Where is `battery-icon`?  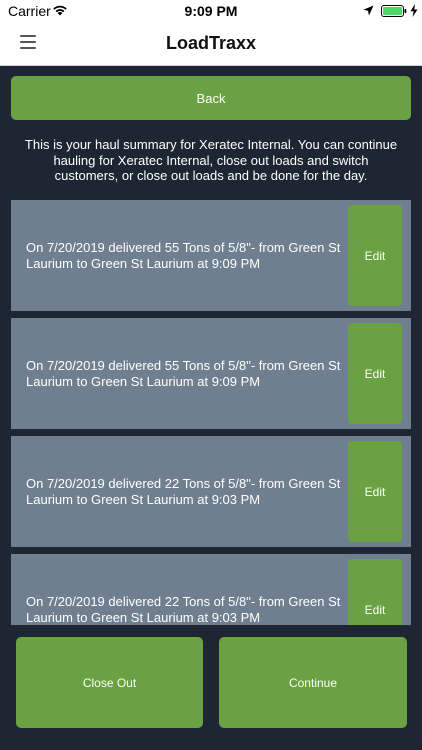 battery-icon is located at coordinates (394, 11).